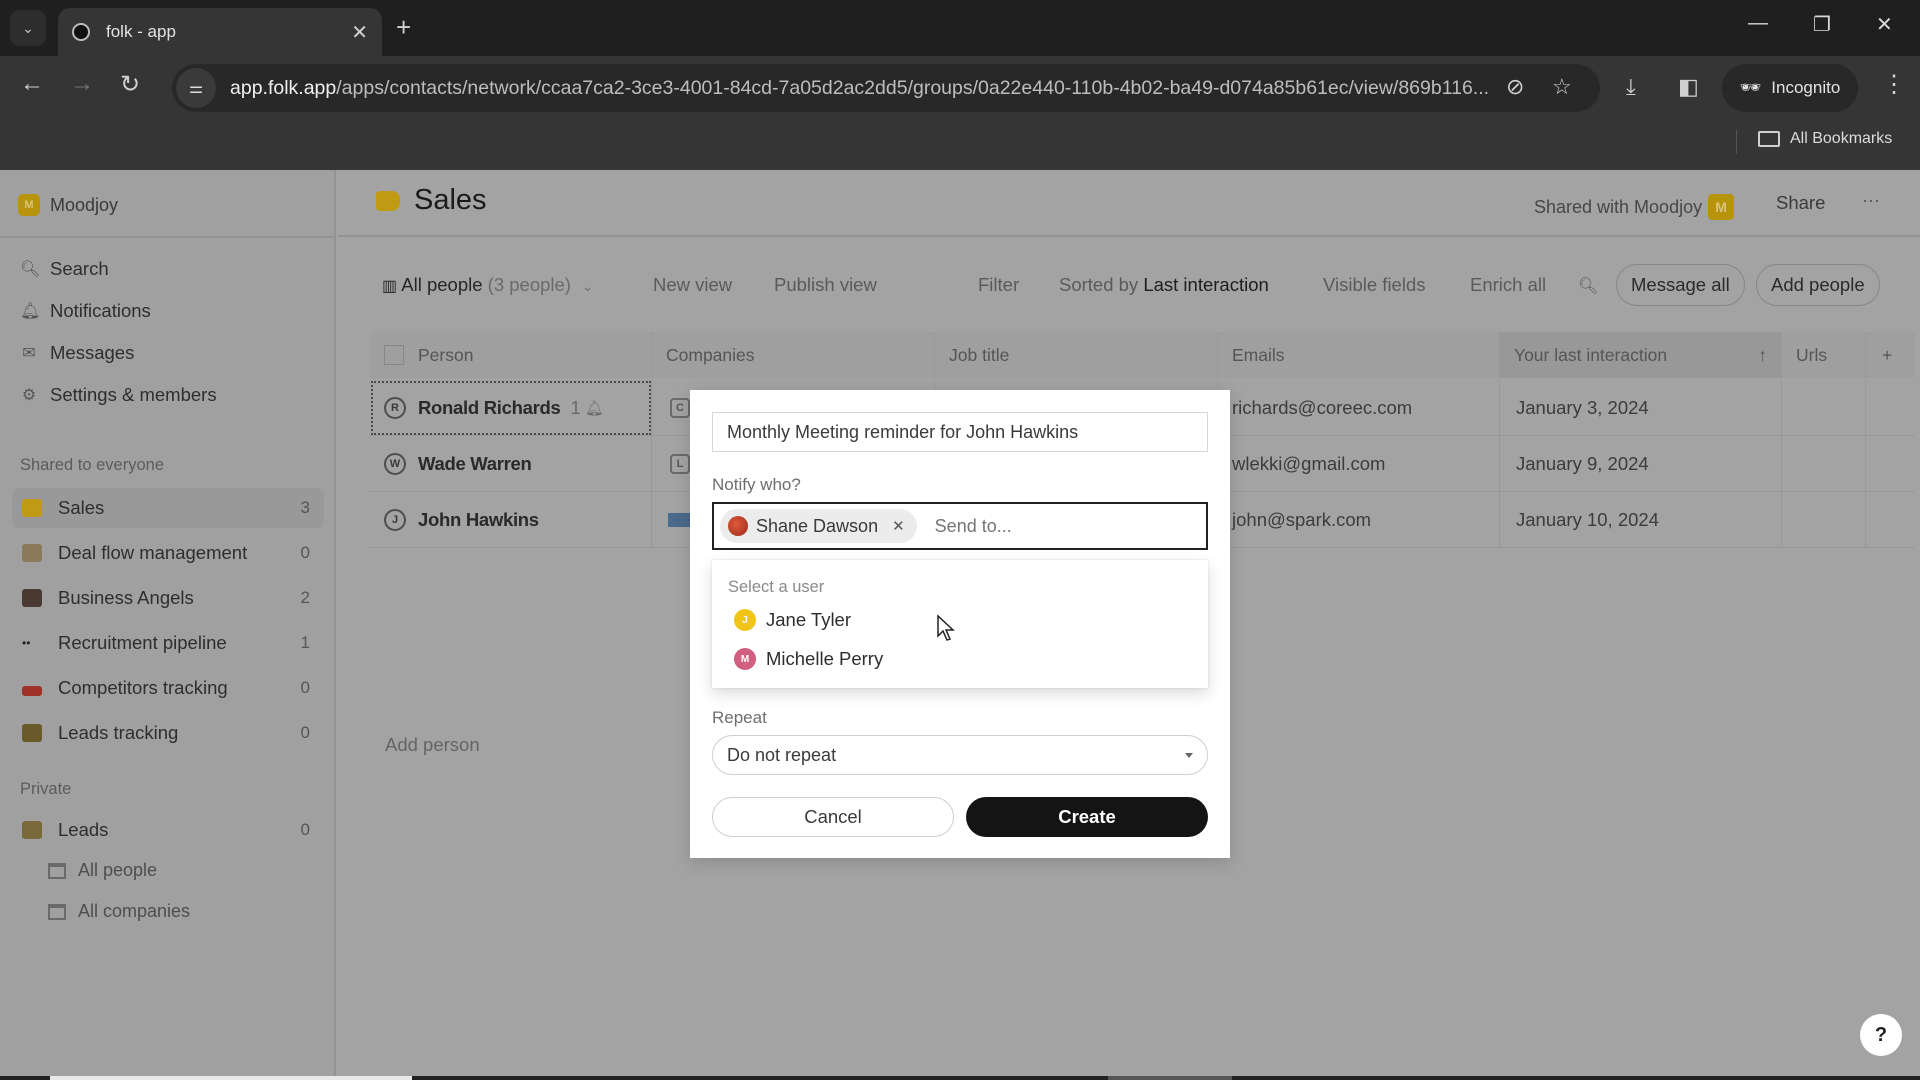 This screenshot has height=1080, width=1920. Describe the element at coordinates (1631, 87) in the screenshot. I see `download-icon: ⤓` at that location.